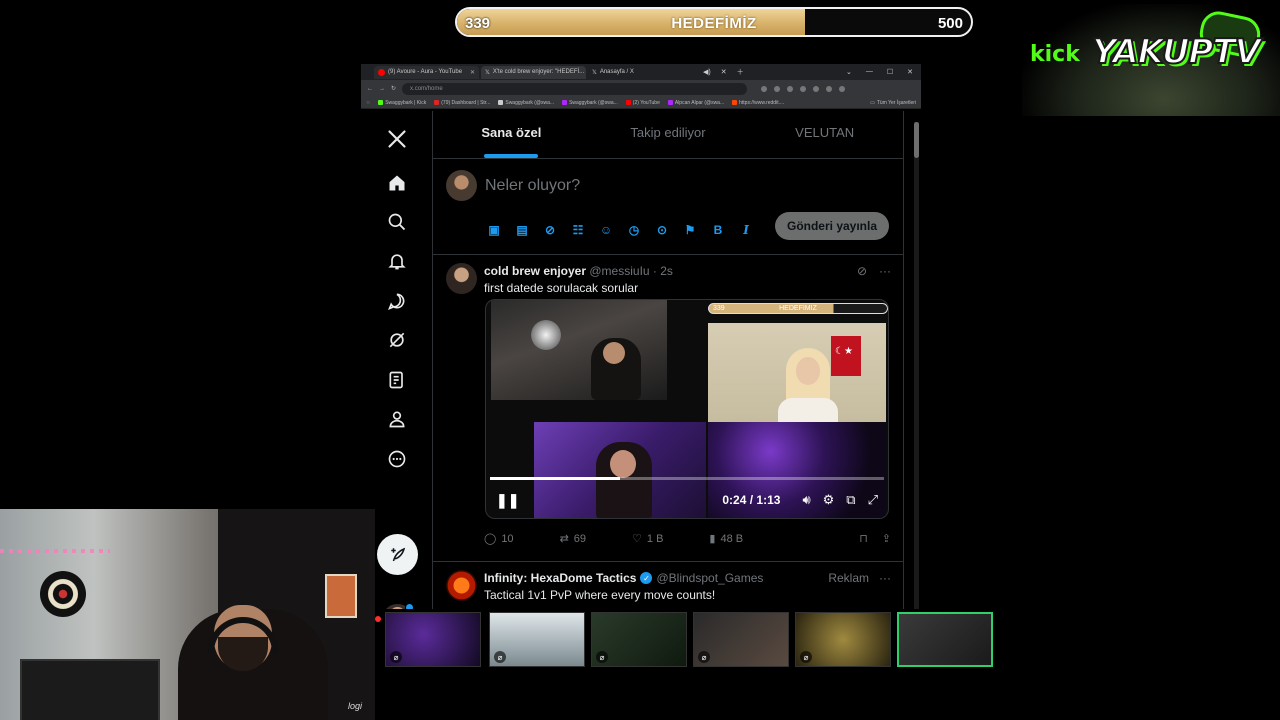 The image size is (1280, 720). Describe the element at coordinates (397, 340) in the screenshot. I see `grok-icon` at that location.